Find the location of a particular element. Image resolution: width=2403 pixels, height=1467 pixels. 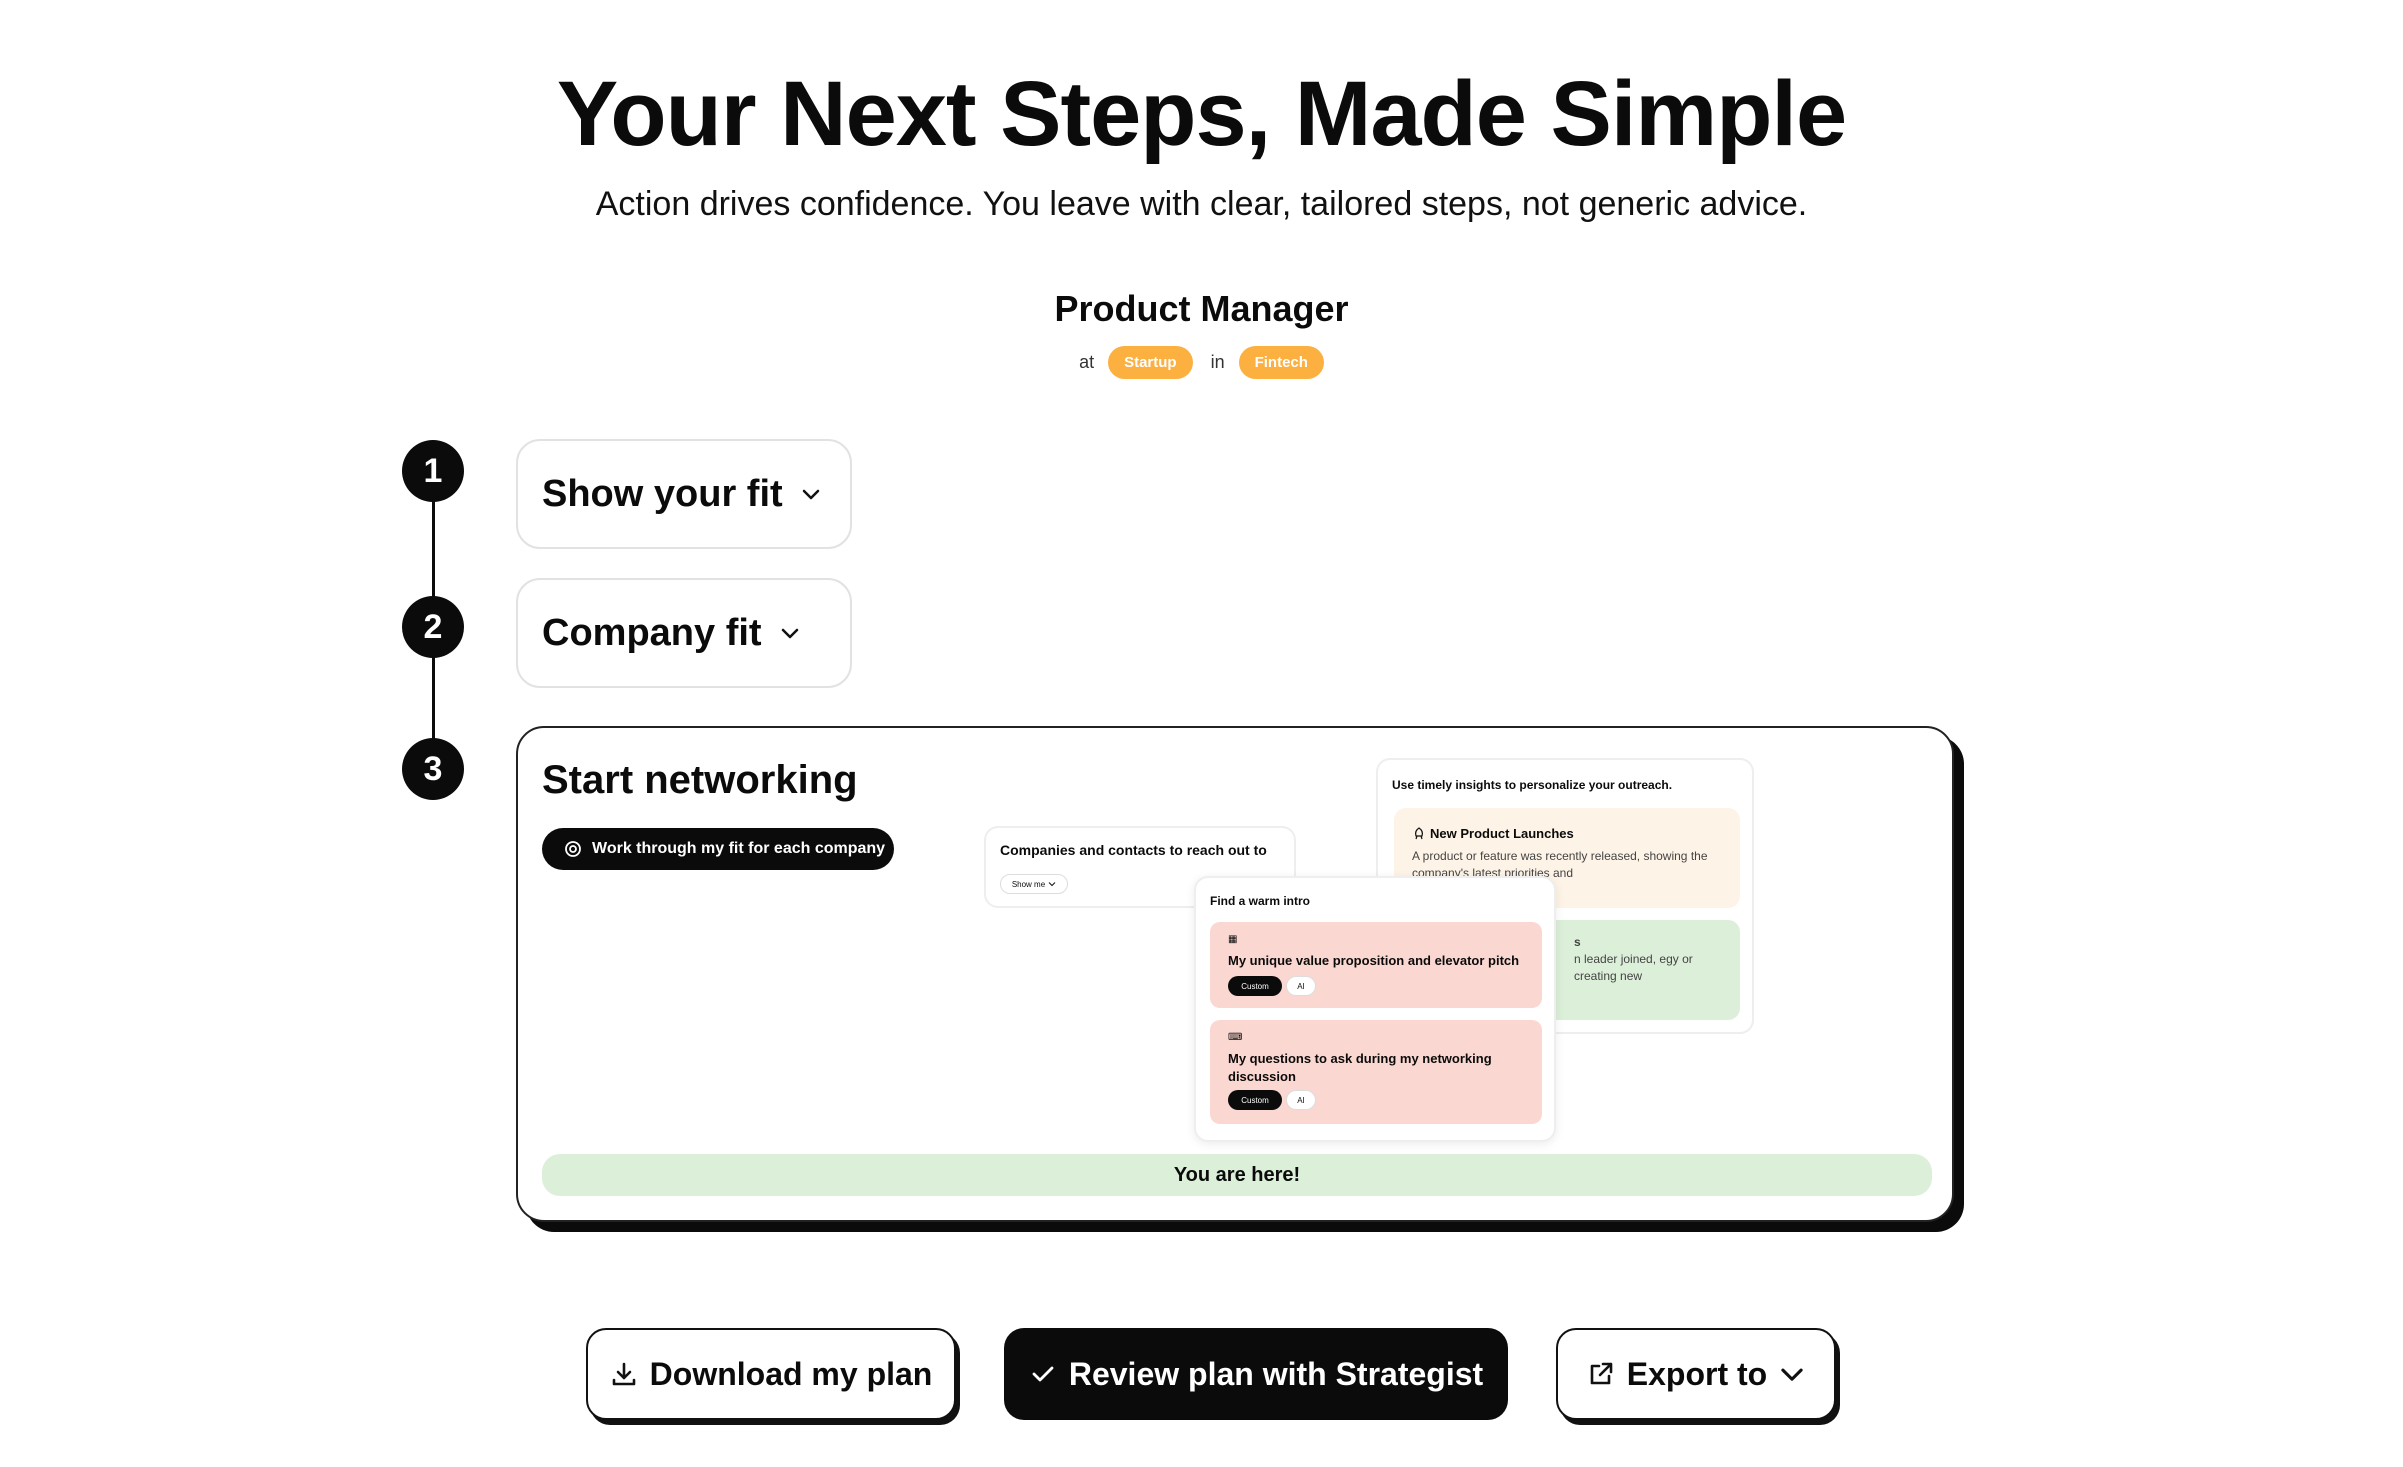

rocket-icon is located at coordinates (1419, 832).